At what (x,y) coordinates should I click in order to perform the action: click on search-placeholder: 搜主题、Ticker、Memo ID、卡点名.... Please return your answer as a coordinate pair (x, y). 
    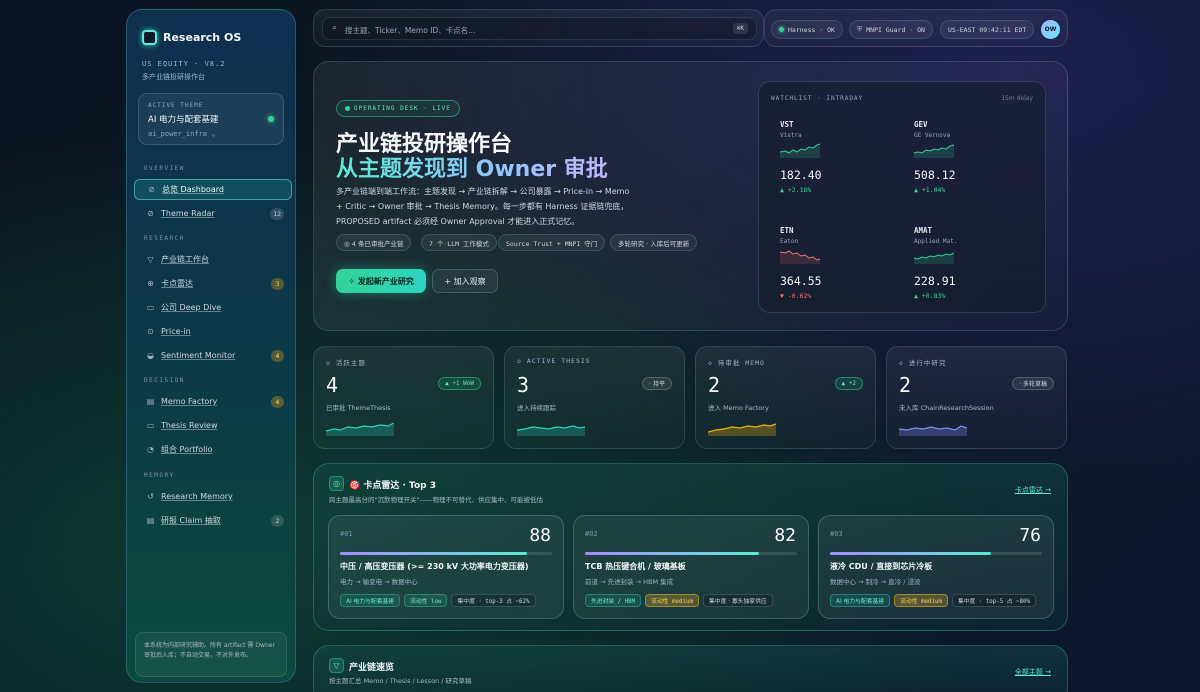
    Looking at the image, I should click on (410, 30).